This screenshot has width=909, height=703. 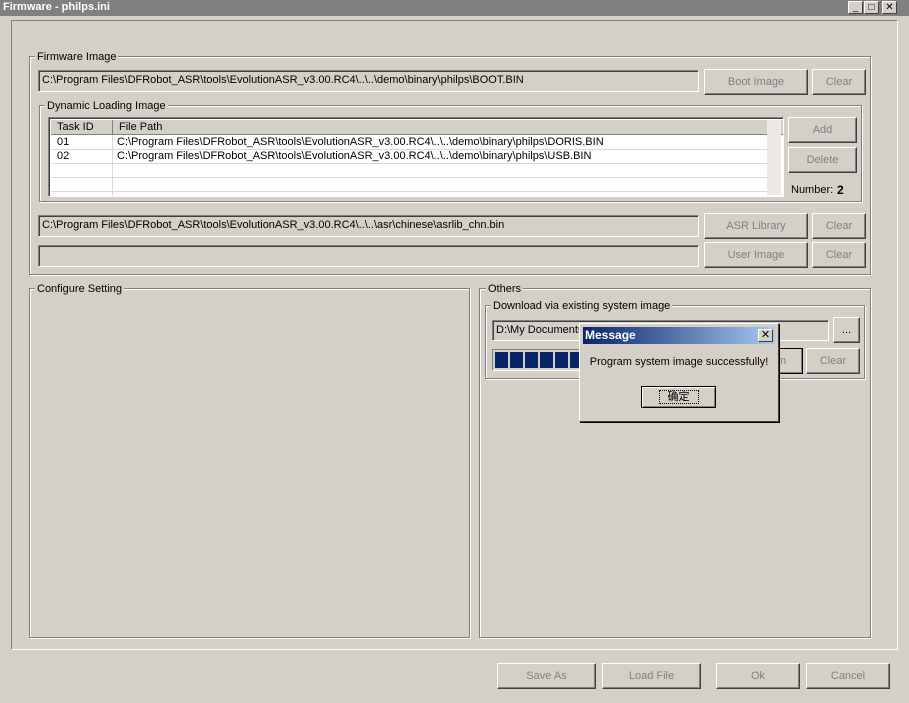 What do you see at coordinates (77, 57) in the screenshot?
I see `firmware-image-label: Firmware Image` at bounding box center [77, 57].